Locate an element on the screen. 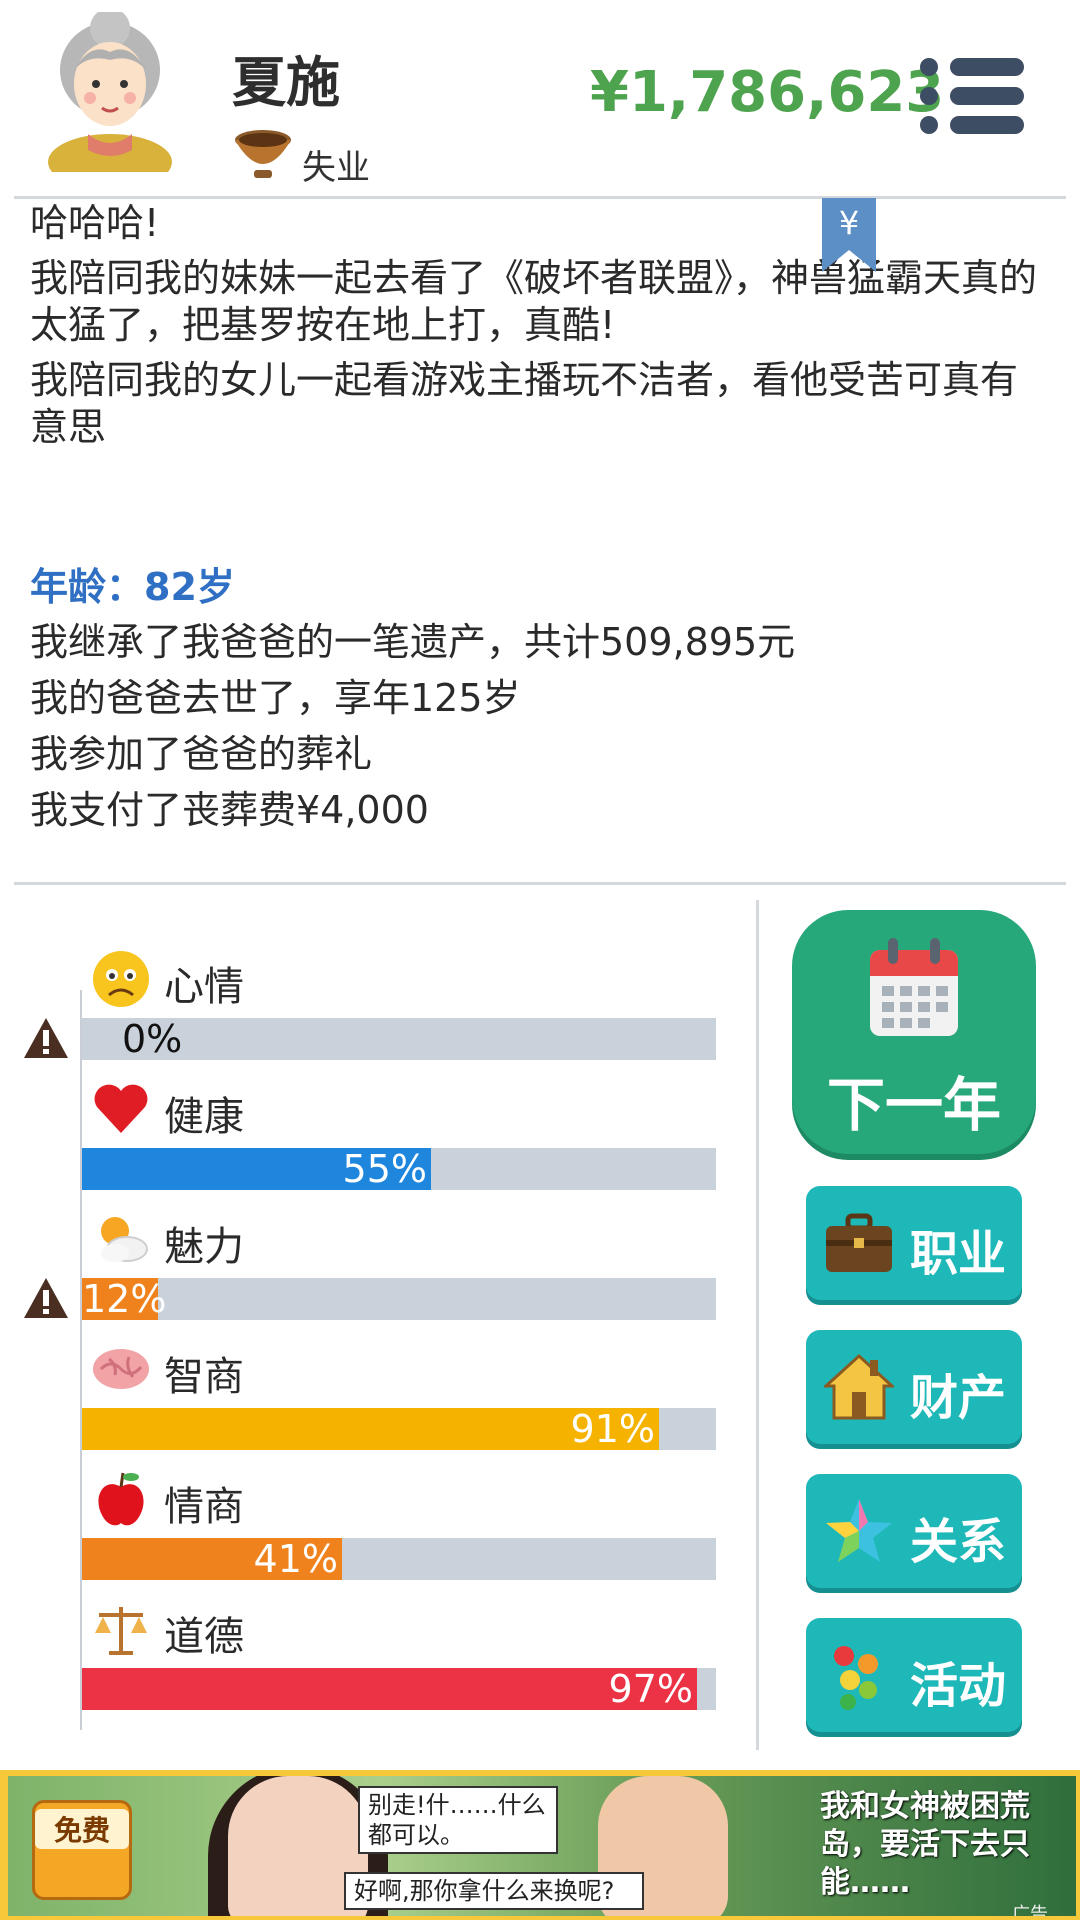 The width and height of the screenshot is (1080, 1920). stat-value: 55% is located at coordinates (384, 1169).